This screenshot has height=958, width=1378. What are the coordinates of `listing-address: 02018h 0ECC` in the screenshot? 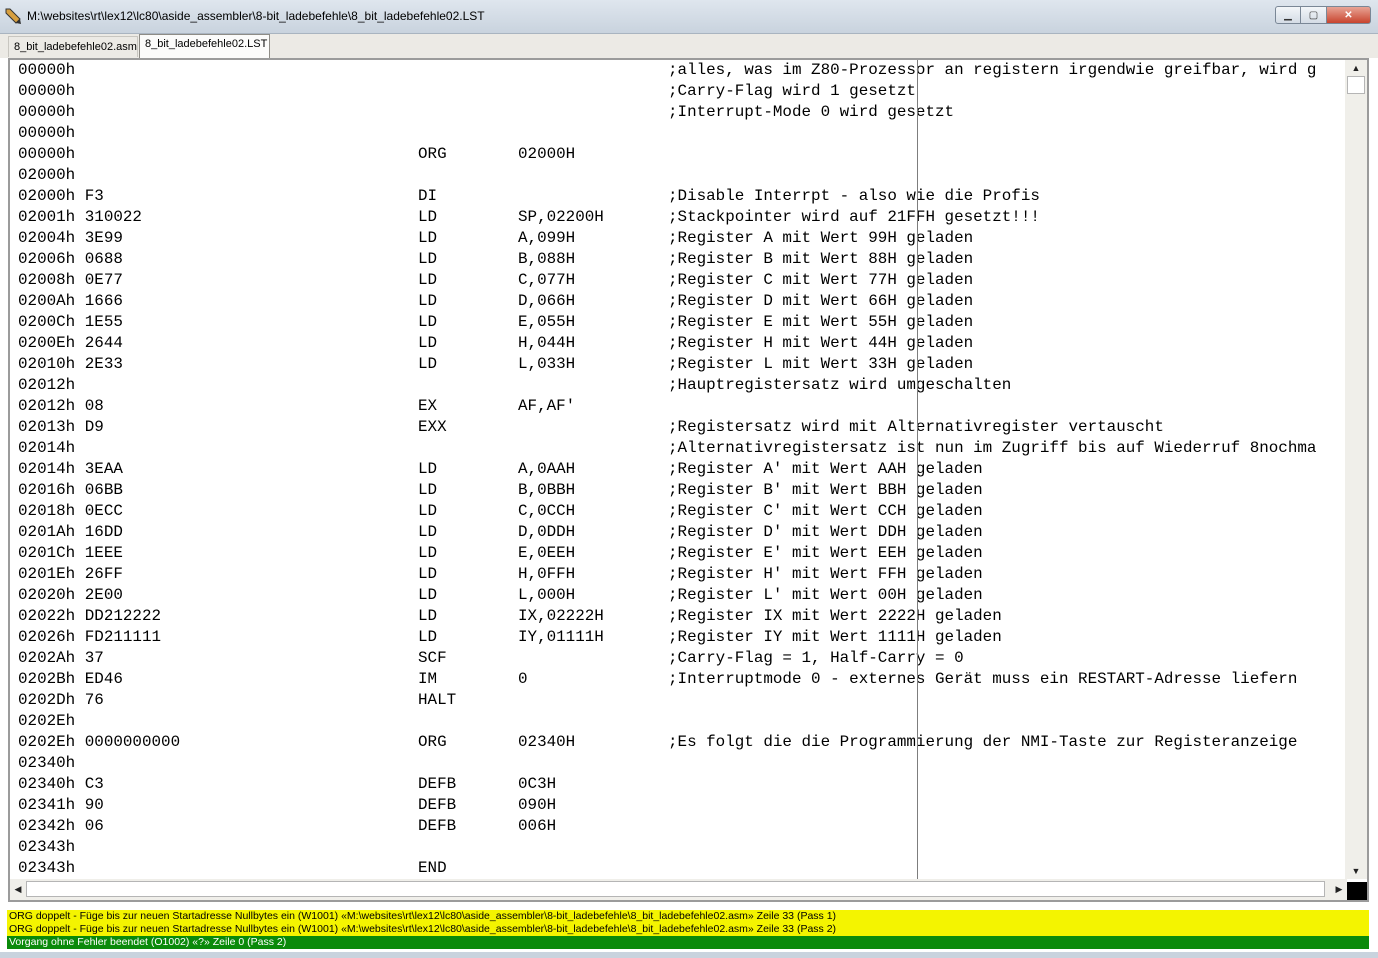 It's located at (70, 511).